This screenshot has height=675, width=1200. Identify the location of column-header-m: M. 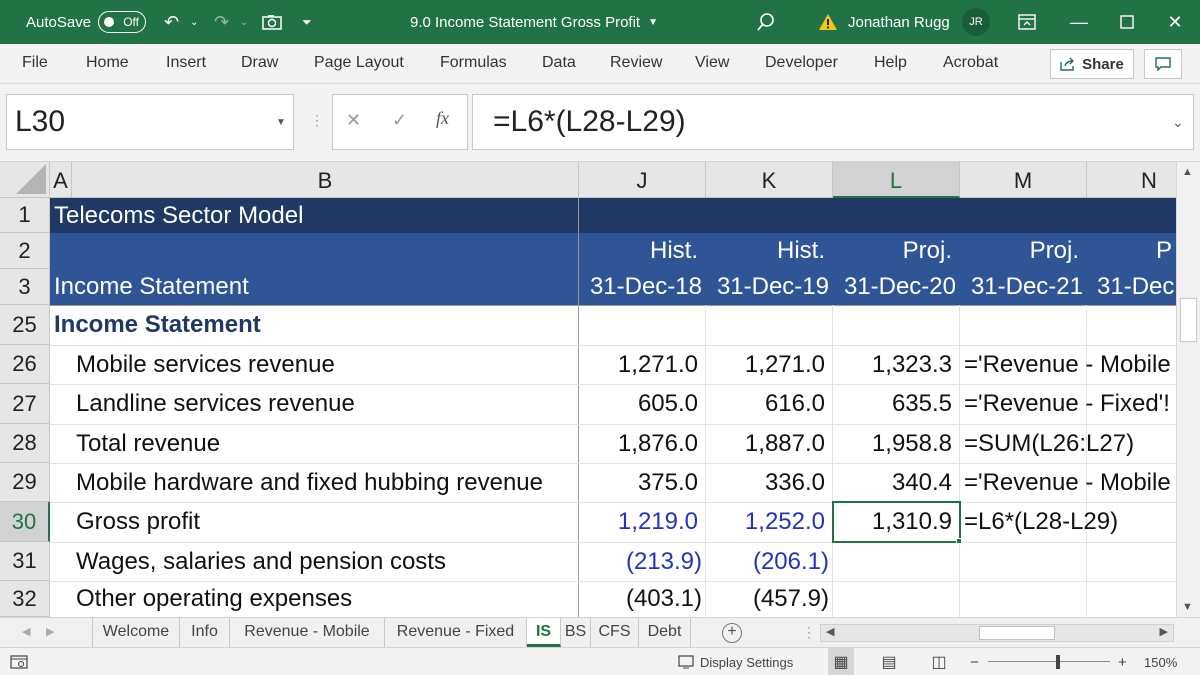
(1023, 180).